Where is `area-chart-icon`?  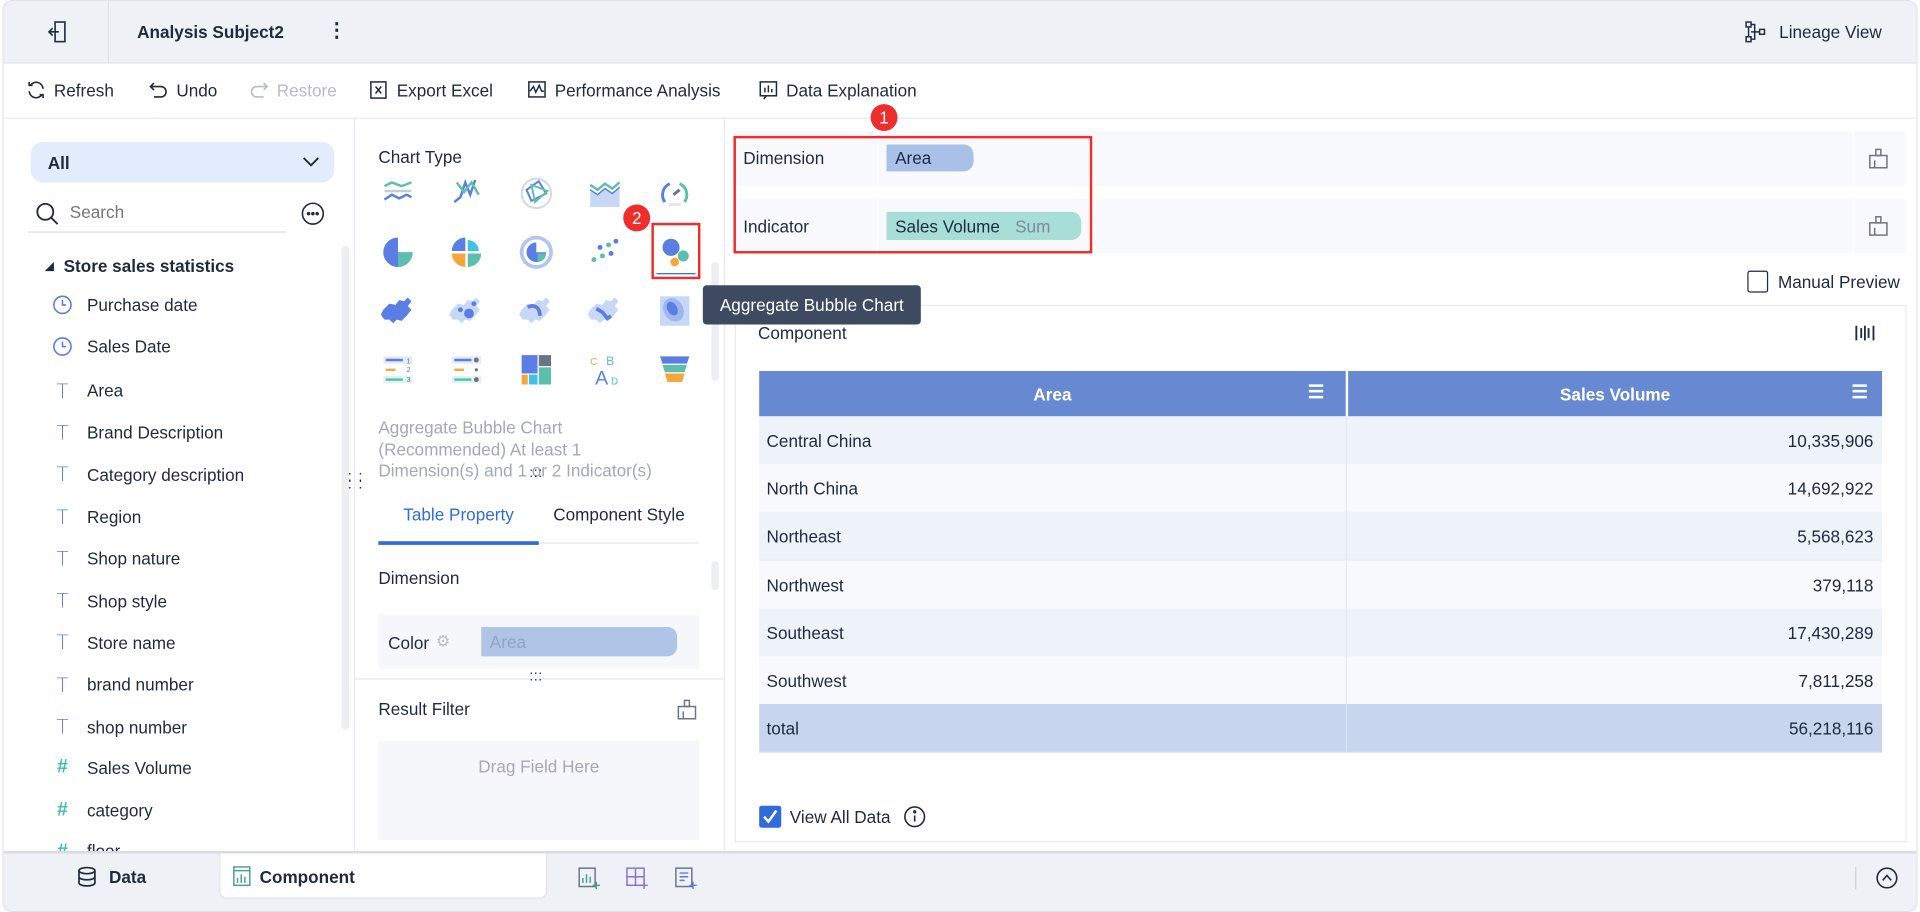 area-chart-icon is located at coordinates (605, 193).